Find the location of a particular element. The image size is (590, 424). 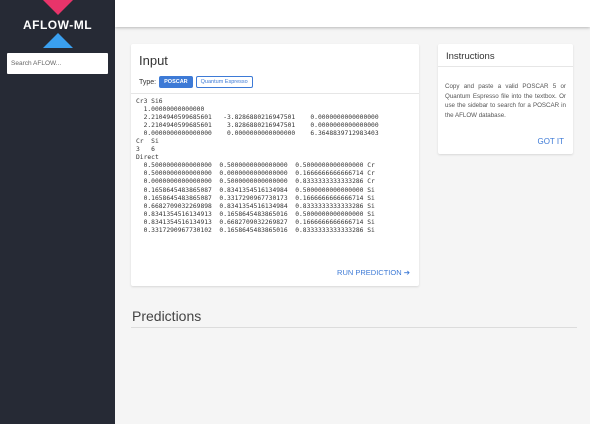

type-poscar-button: POSCAR is located at coordinates (176, 82).